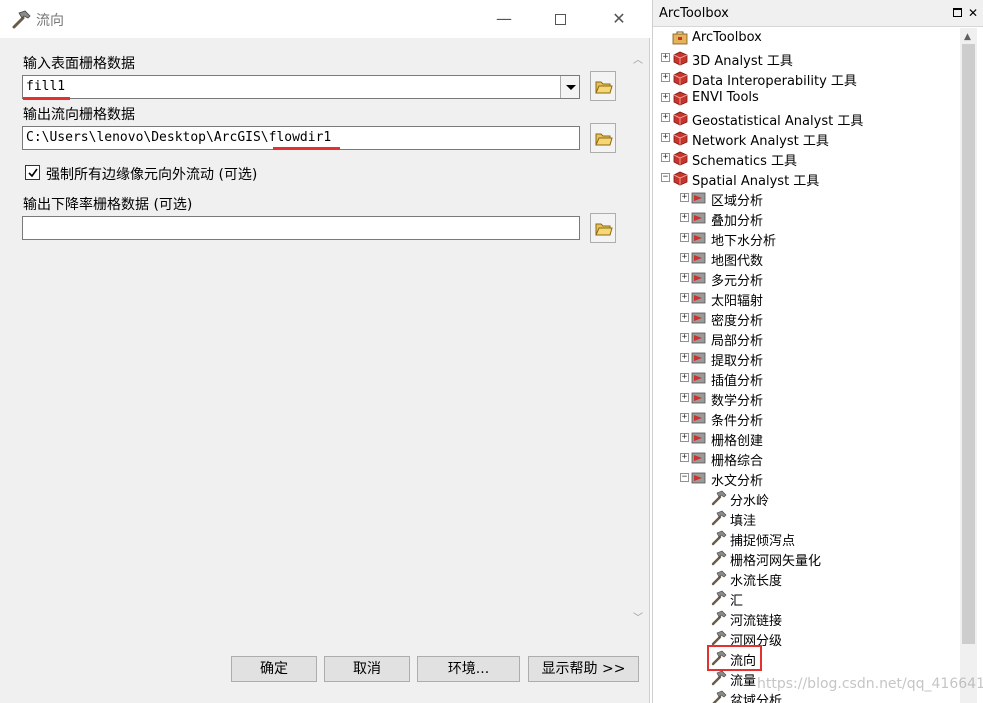 This screenshot has width=983, height=703. I want to click on toolset-row: + 太阳辐射, so click(806, 298).